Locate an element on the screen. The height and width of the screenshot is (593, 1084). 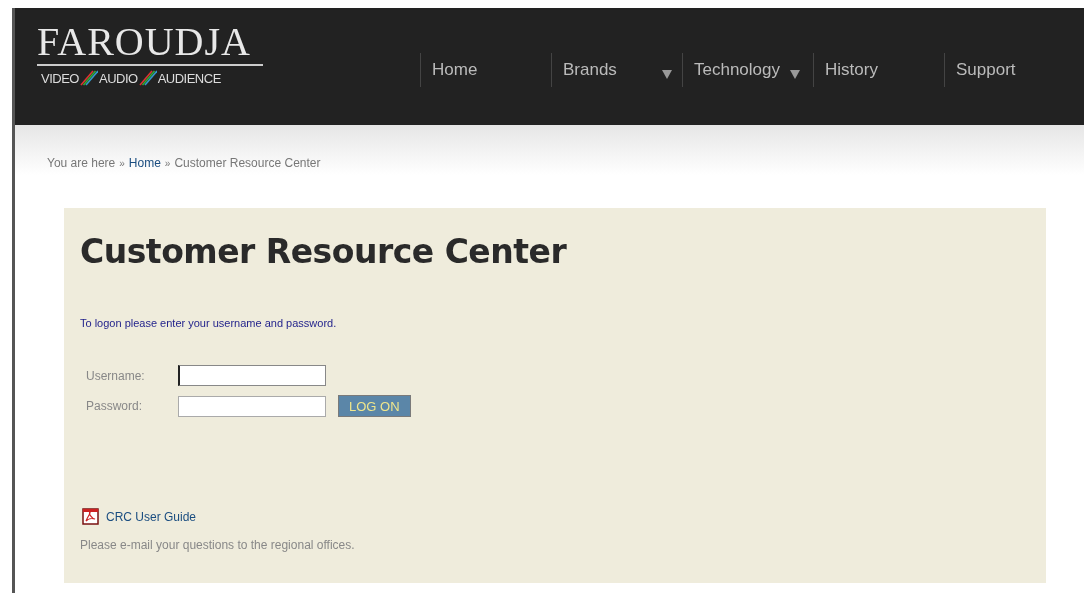
logo-tagline-word: AUDIO is located at coordinates (118, 78).